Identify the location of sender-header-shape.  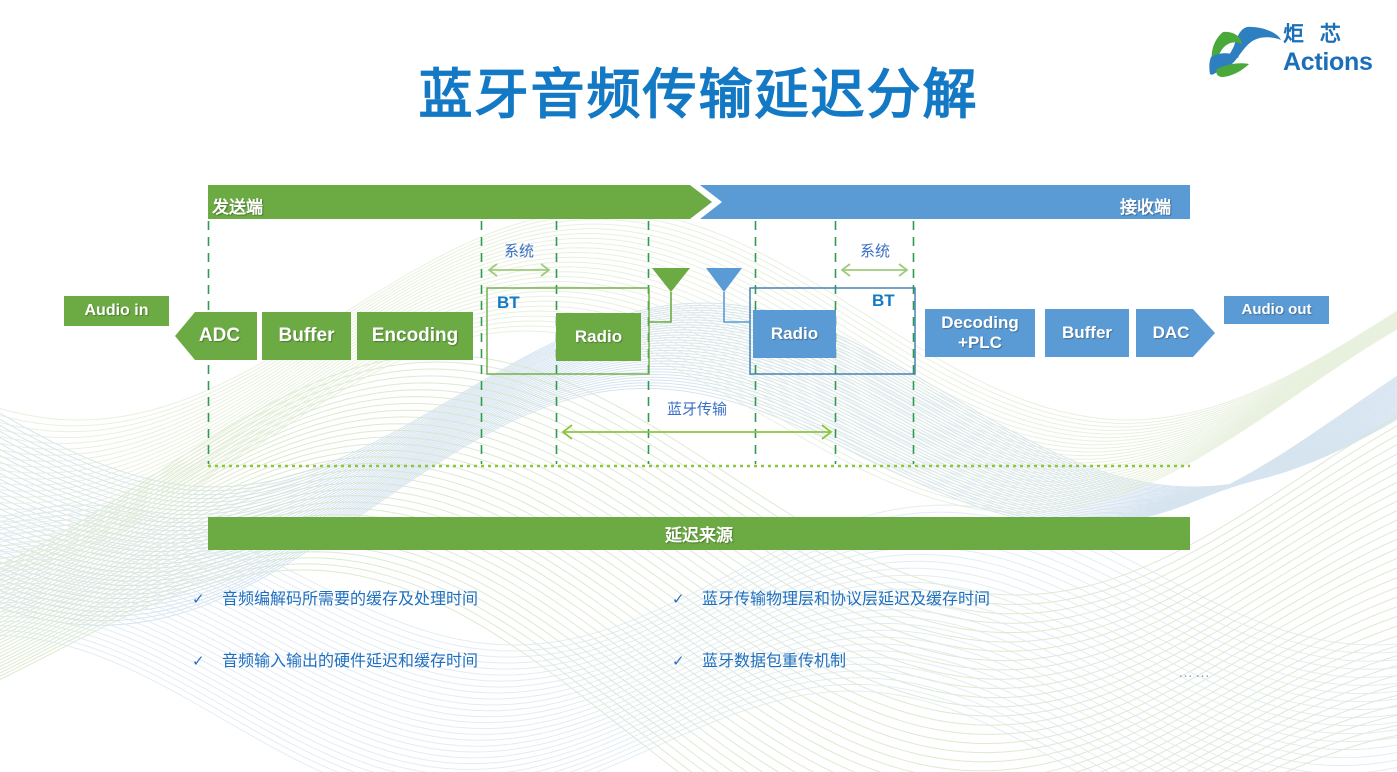
(460, 202).